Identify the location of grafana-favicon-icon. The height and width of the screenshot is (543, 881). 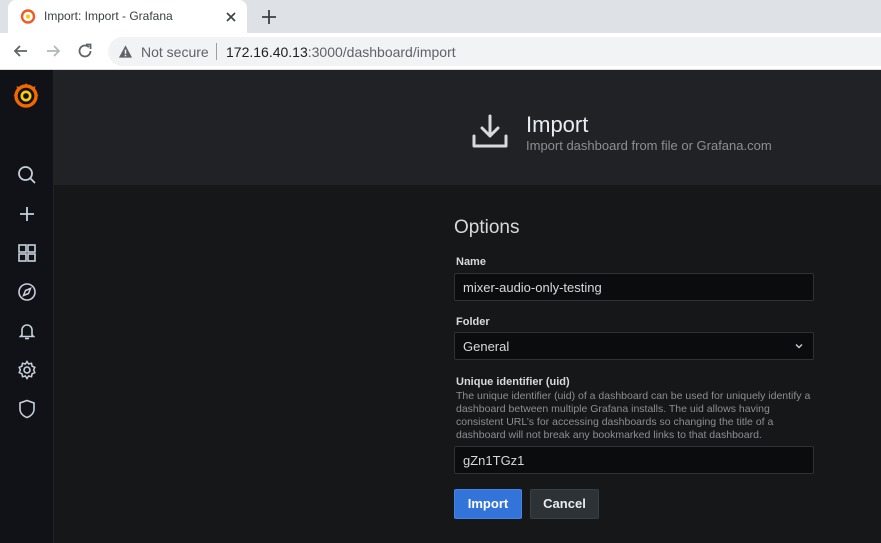
(28, 16).